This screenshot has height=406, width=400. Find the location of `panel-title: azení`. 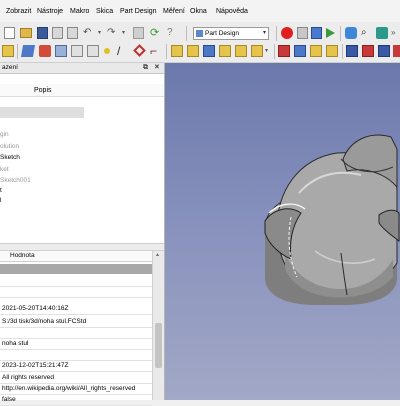

panel-title: azení is located at coordinates (10, 67).